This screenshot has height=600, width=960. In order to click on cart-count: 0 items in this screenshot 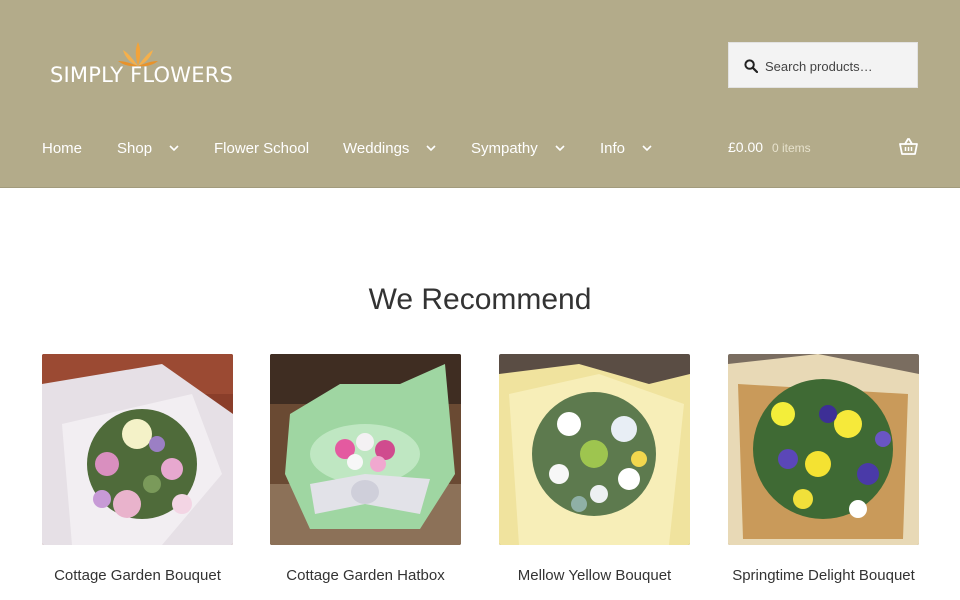, I will do `click(791, 148)`.